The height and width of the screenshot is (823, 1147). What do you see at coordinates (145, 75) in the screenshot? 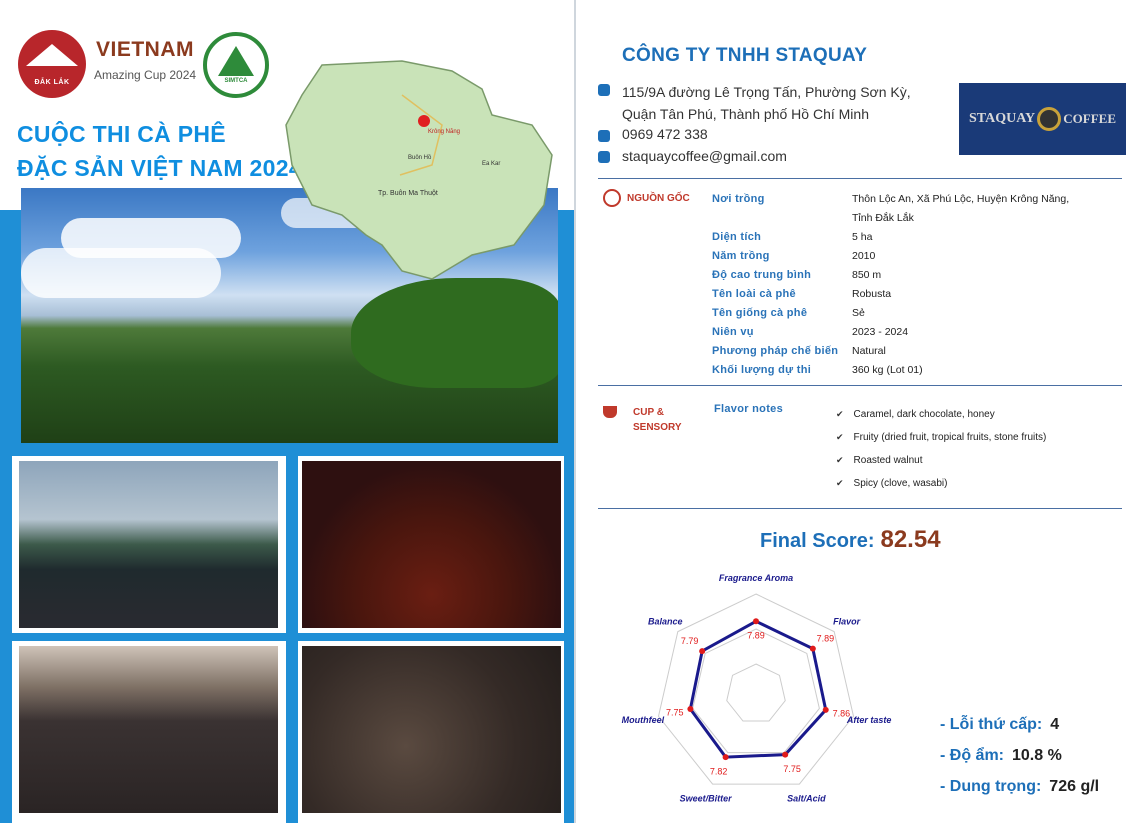
I see `brand-subtitle: Amazing Cup 2024` at bounding box center [145, 75].